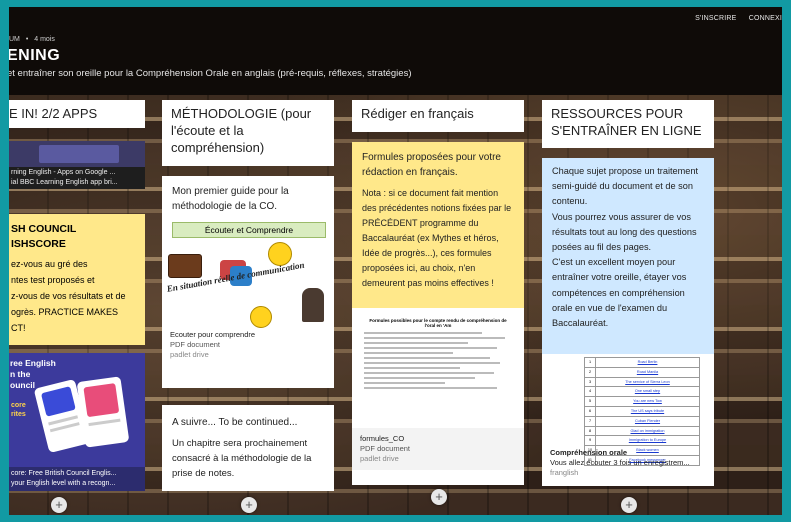 The width and height of the screenshot is (791, 522). I want to click on promo-badge: core rites, so click(18, 410).